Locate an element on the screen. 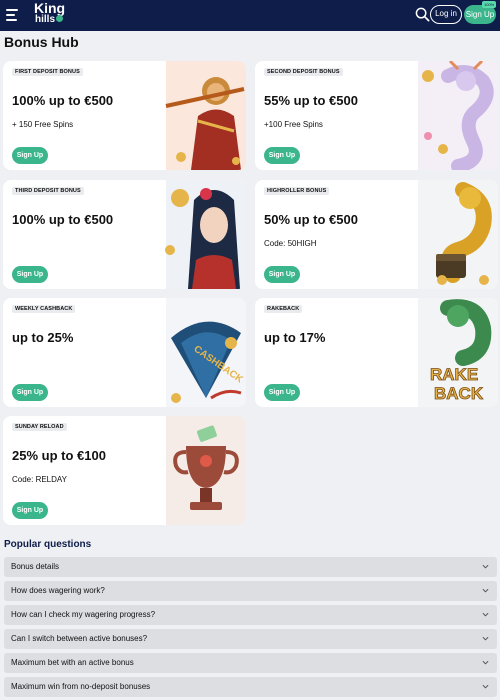 The height and width of the screenshot is (700, 500). golden-dragon-icon is located at coordinates (458, 234).